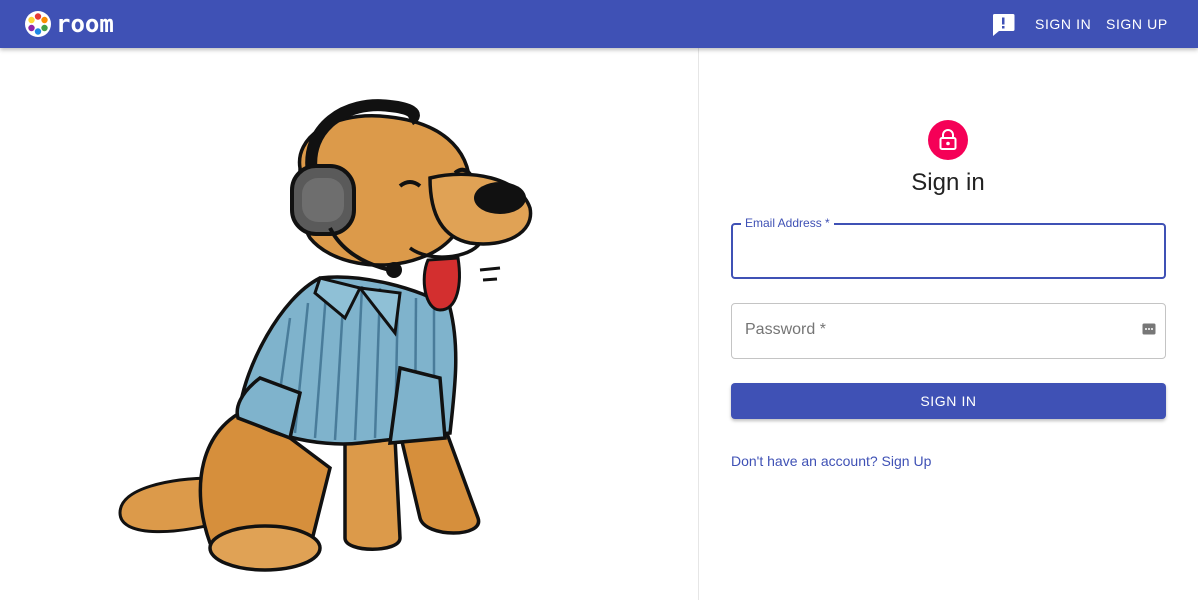 The image size is (1198, 600). What do you see at coordinates (38, 24) in the screenshot?
I see `logo-mark-icon` at bounding box center [38, 24].